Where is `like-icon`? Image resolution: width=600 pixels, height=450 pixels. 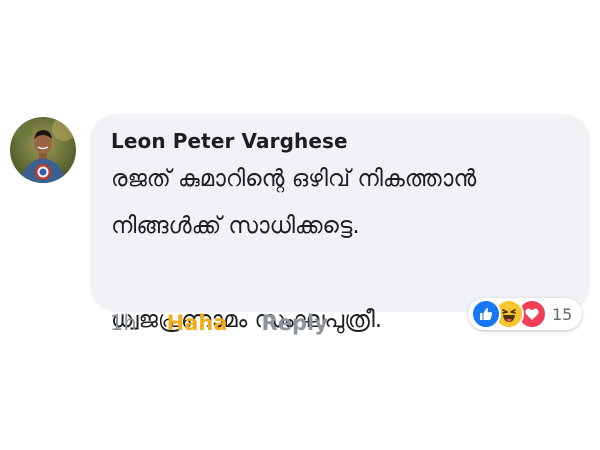 like-icon is located at coordinates (486, 314).